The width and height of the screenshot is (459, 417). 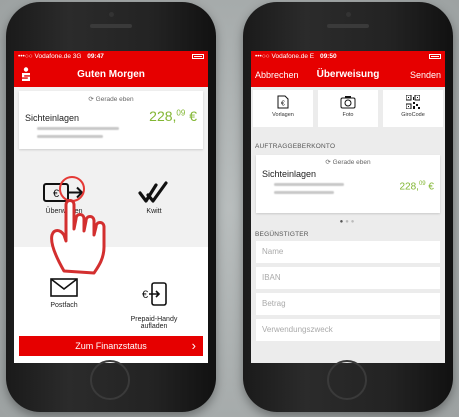 I want to click on payer-account-card: ⟳ Gerade eben Sichteinlagen 228,09 €, so click(x=348, y=184).